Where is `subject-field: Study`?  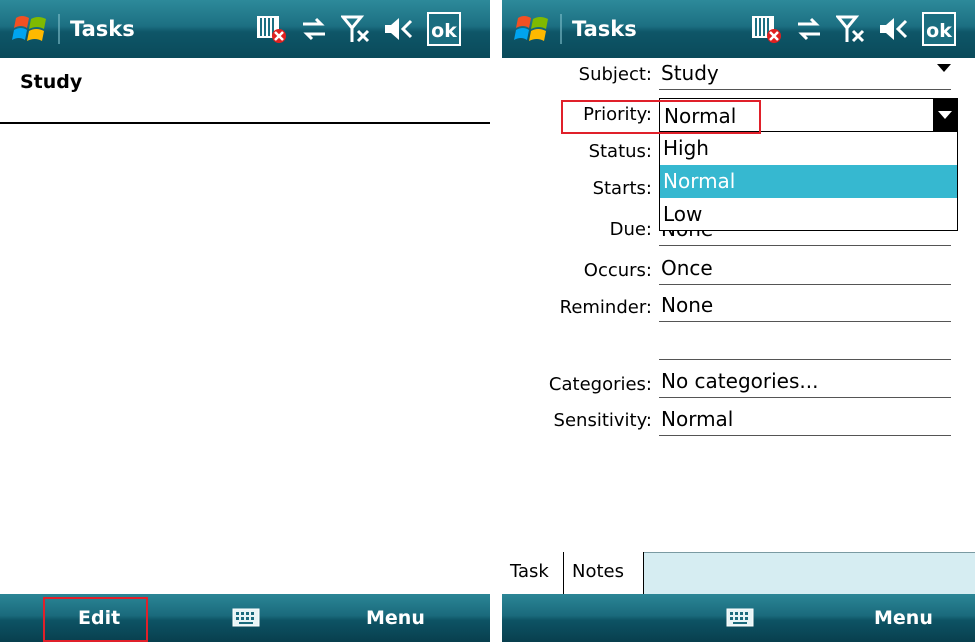 subject-field: Study is located at coordinates (805, 74).